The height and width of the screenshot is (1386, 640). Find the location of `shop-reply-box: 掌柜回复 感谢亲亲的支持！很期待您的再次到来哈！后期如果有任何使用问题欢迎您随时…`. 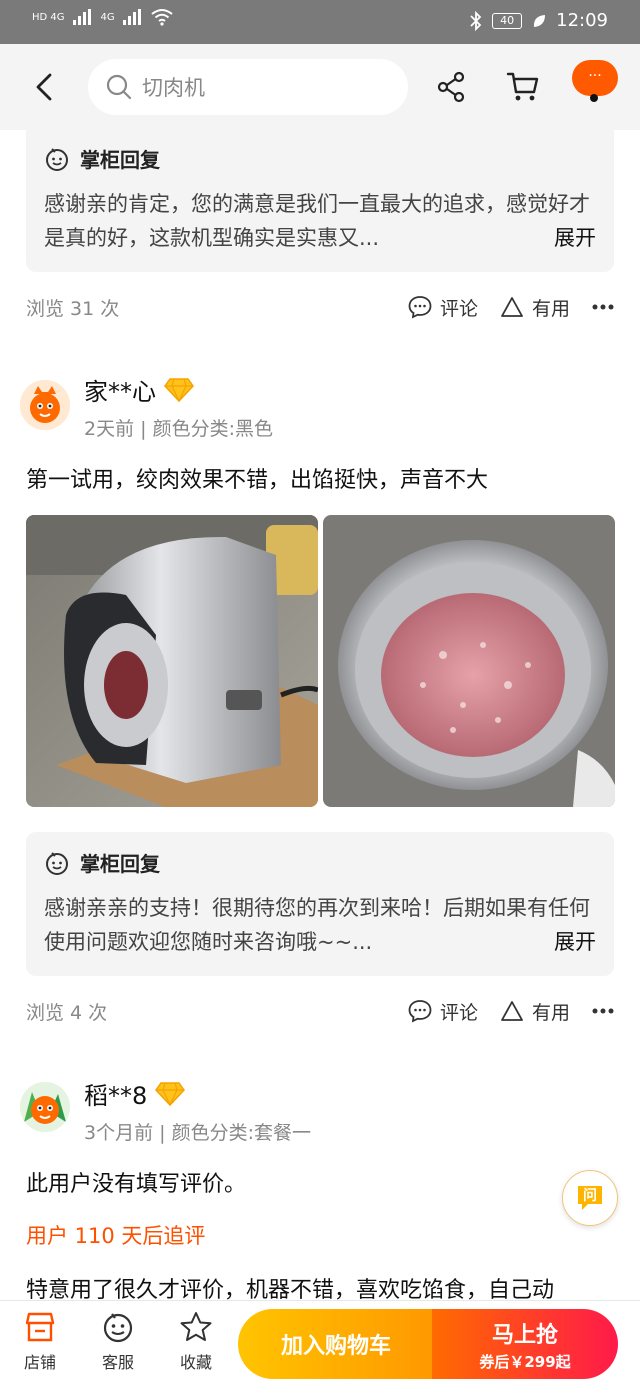

shop-reply-box: 掌柜回复 感谢亲亲的支持！很期待您的再次到来哈！后期如果有任何使用问题欢迎您随时… is located at coordinates (320, 904).